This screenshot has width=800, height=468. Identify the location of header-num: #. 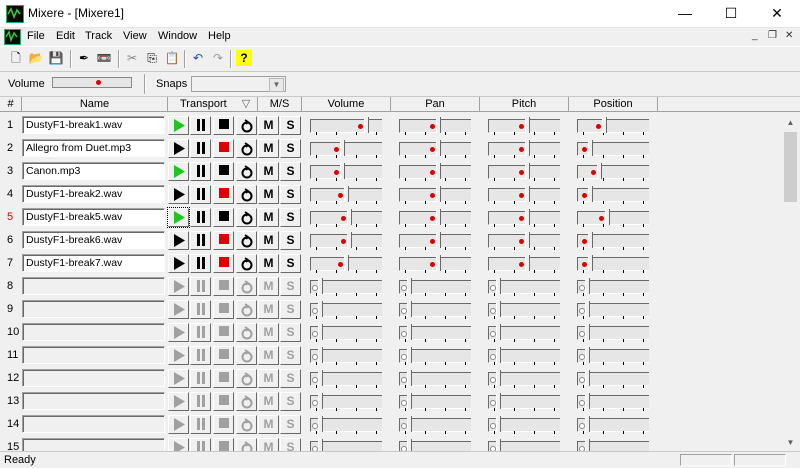
(11, 104).